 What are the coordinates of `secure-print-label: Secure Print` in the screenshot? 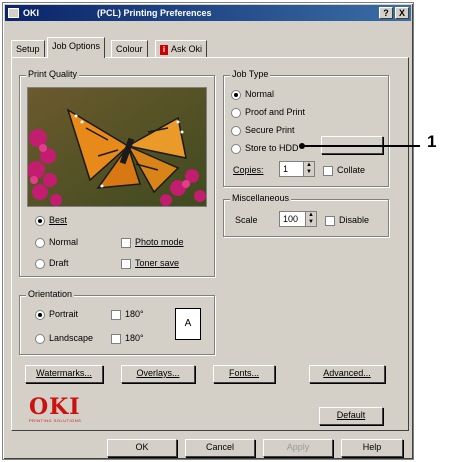 It's located at (270, 130).